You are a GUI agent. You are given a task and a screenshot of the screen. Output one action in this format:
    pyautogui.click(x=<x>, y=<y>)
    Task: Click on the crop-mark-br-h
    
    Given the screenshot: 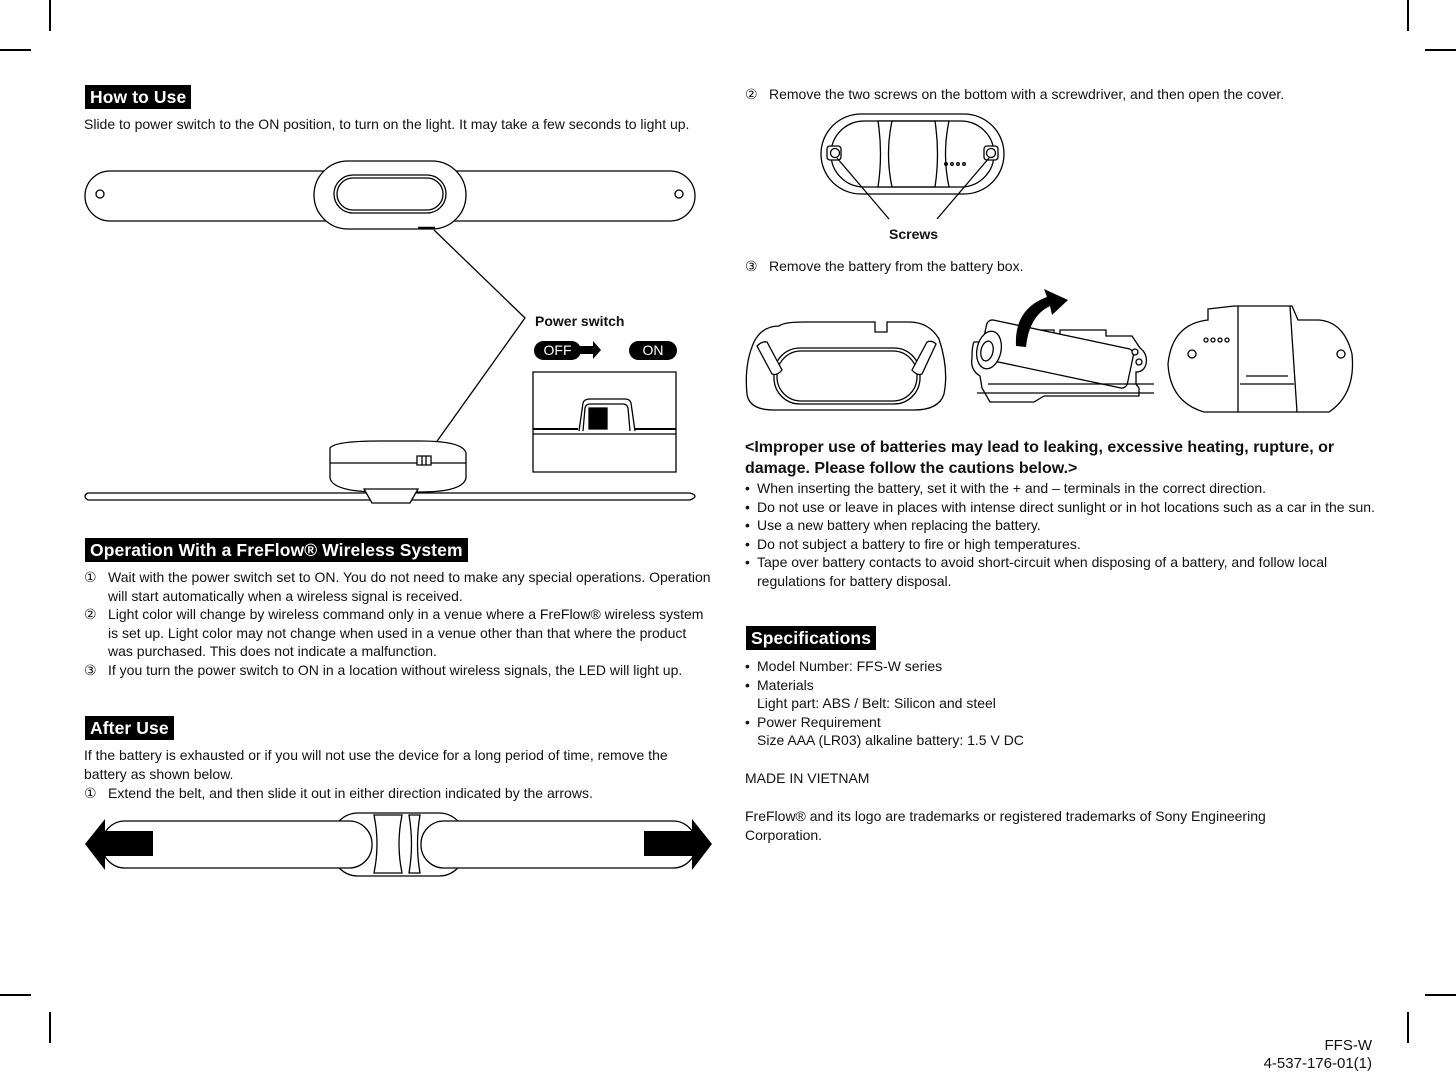 What is the action you would take?
    pyautogui.click(x=1440, y=995)
    